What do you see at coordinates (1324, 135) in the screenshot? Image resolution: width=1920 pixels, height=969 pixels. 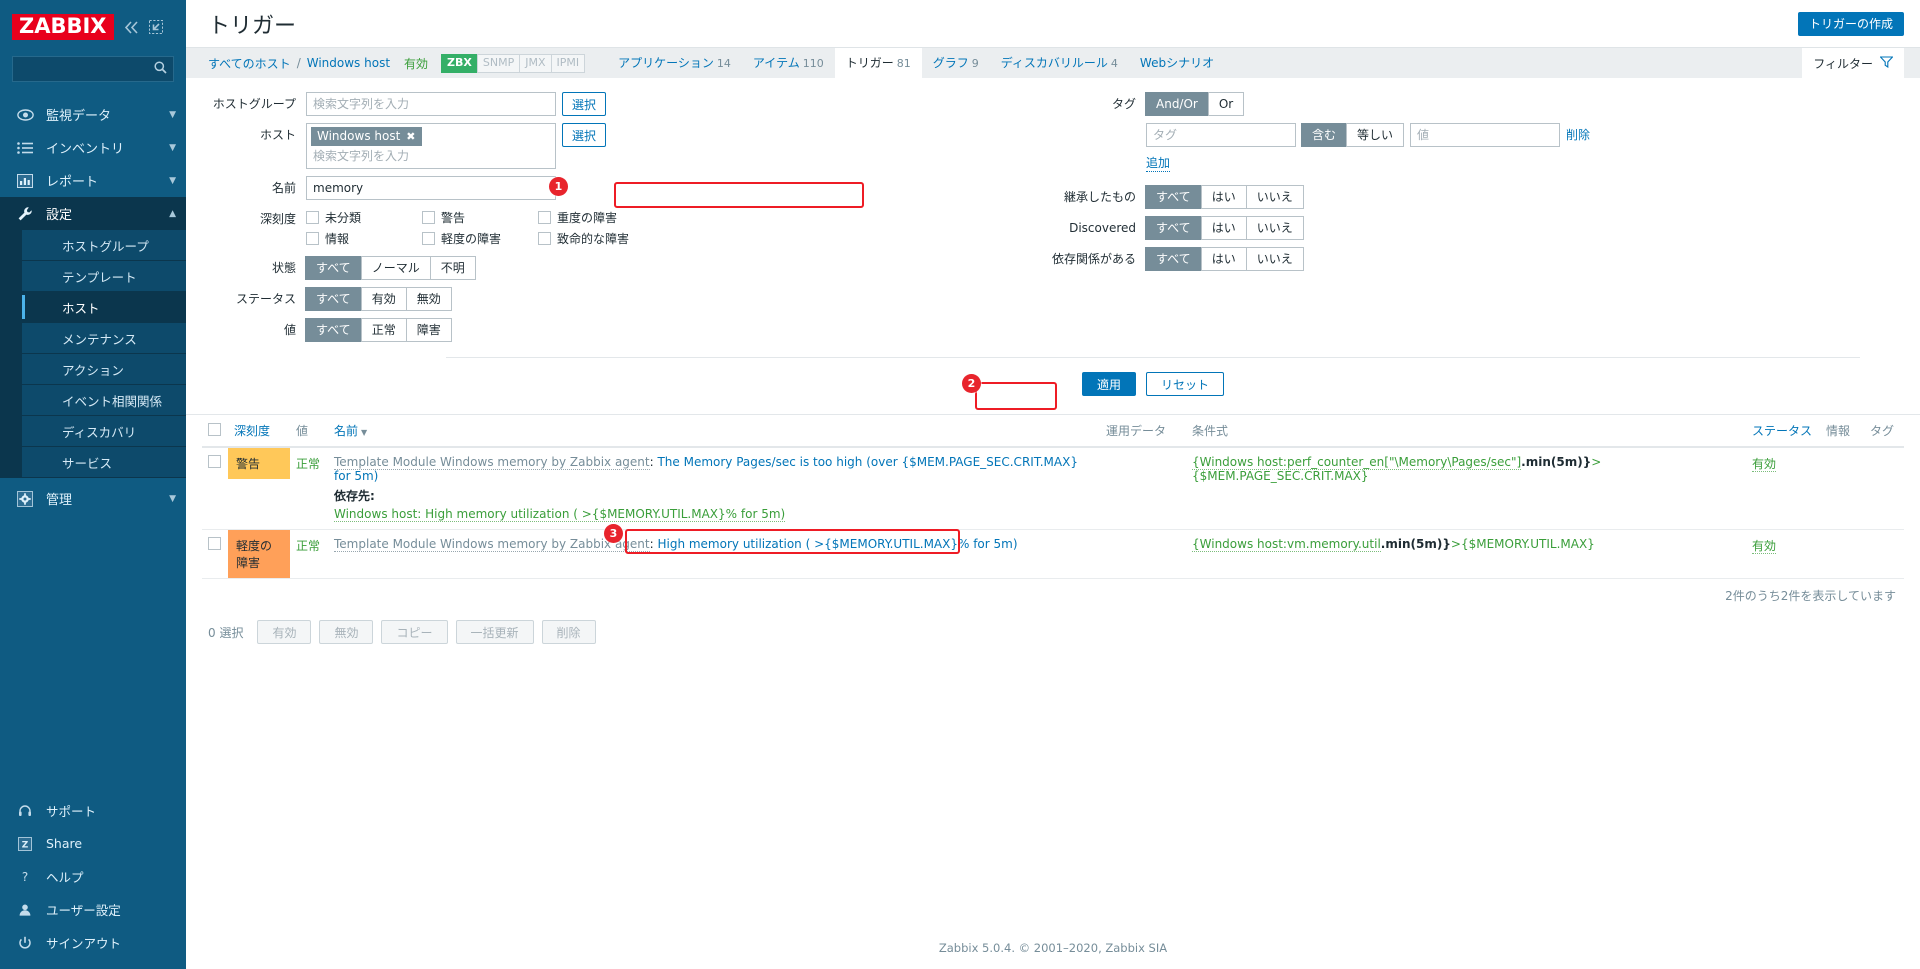 I see `tag-operator-contains: 含む` at bounding box center [1324, 135].